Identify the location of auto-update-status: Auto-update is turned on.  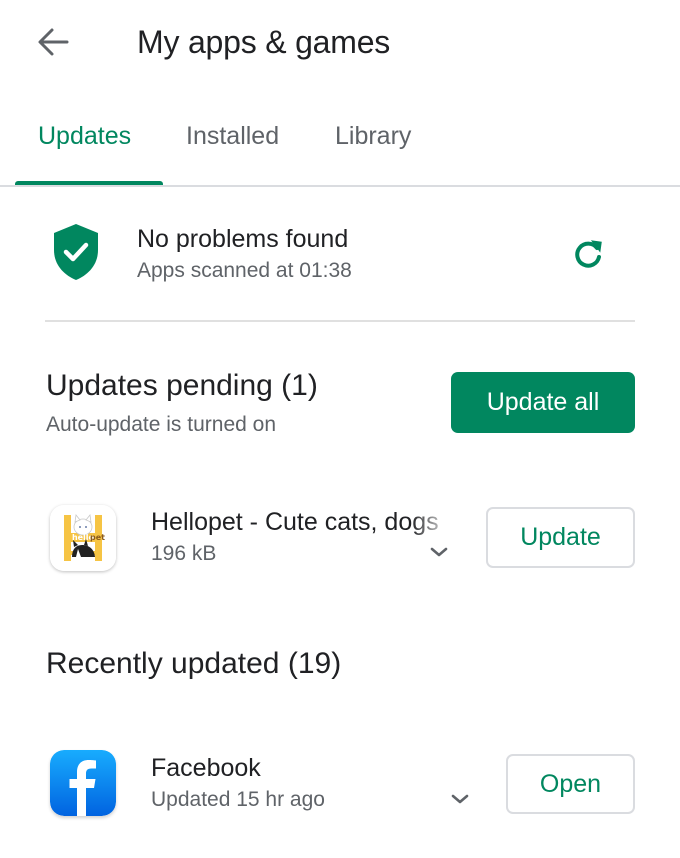
(161, 424).